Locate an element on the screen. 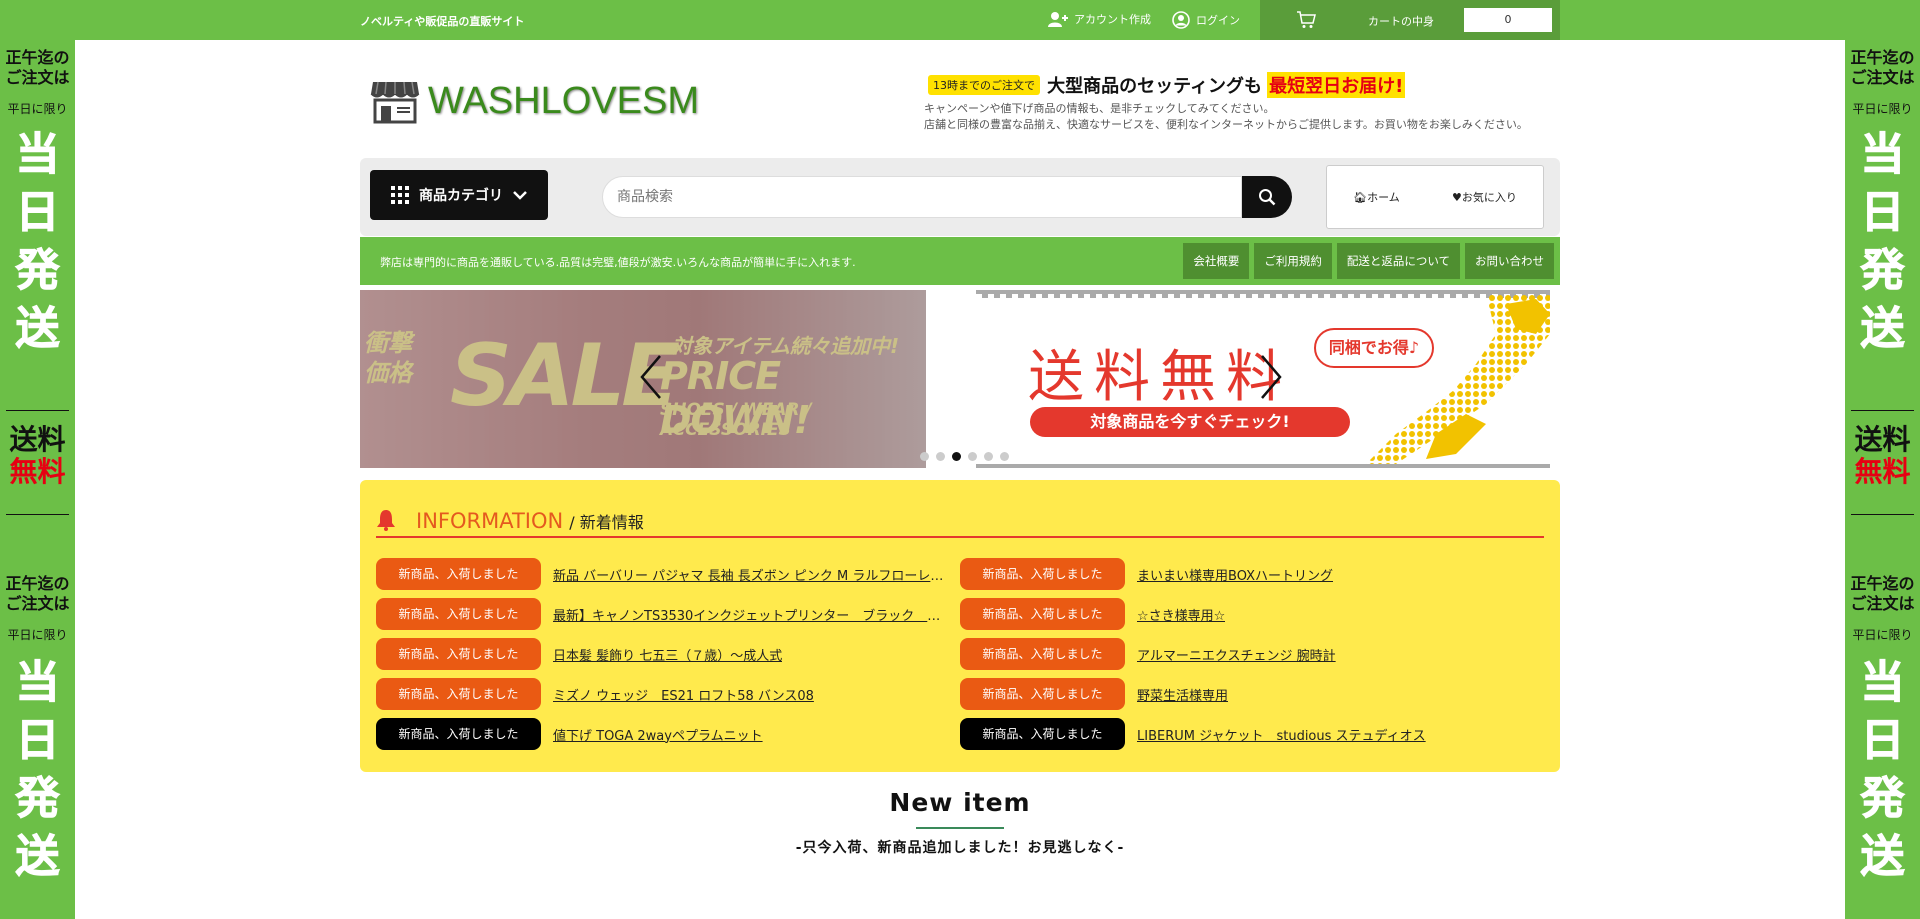 The width and height of the screenshot is (1920, 919). news-item: 新商品、入荷しました 野菜生活様専用 is located at coordinates (1094, 694).